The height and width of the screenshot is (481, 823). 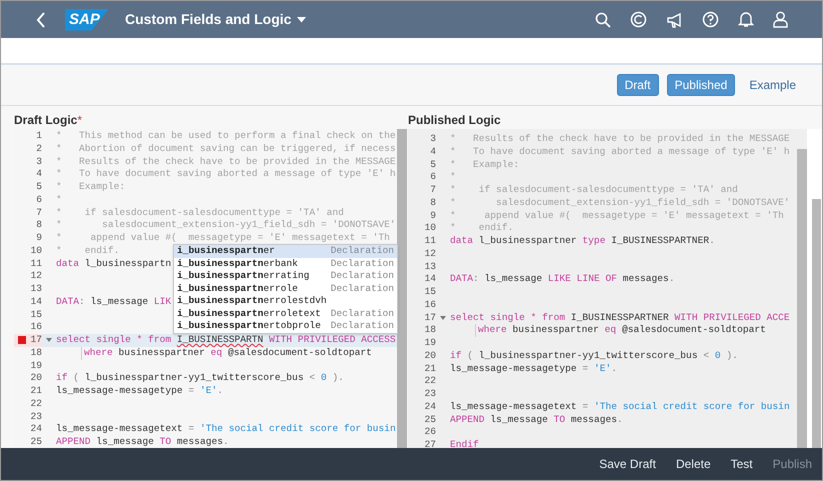 I want to click on code-line: * Abortion of document saving can be triggered, if necess, so click(x=226, y=149).